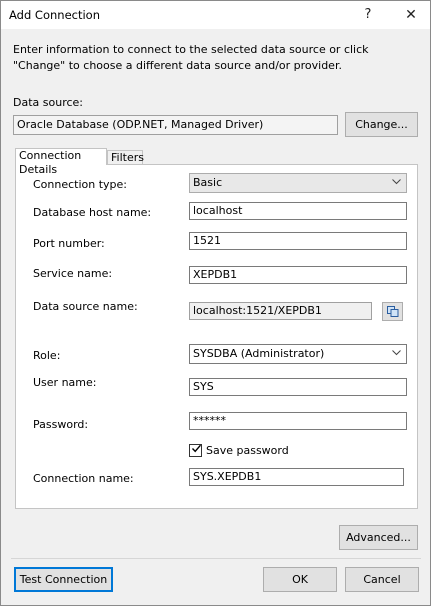 The image size is (431, 606). I want to click on copy-button, so click(392, 311).